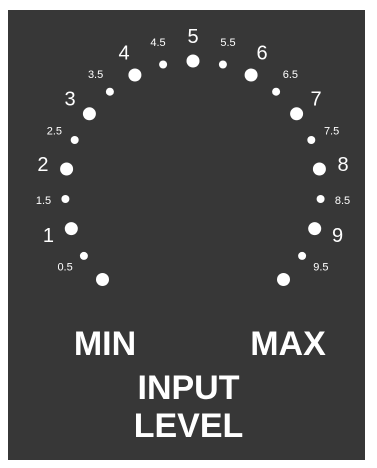  I want to click on dial-label-8-5: 8.5, so click(342, 201).